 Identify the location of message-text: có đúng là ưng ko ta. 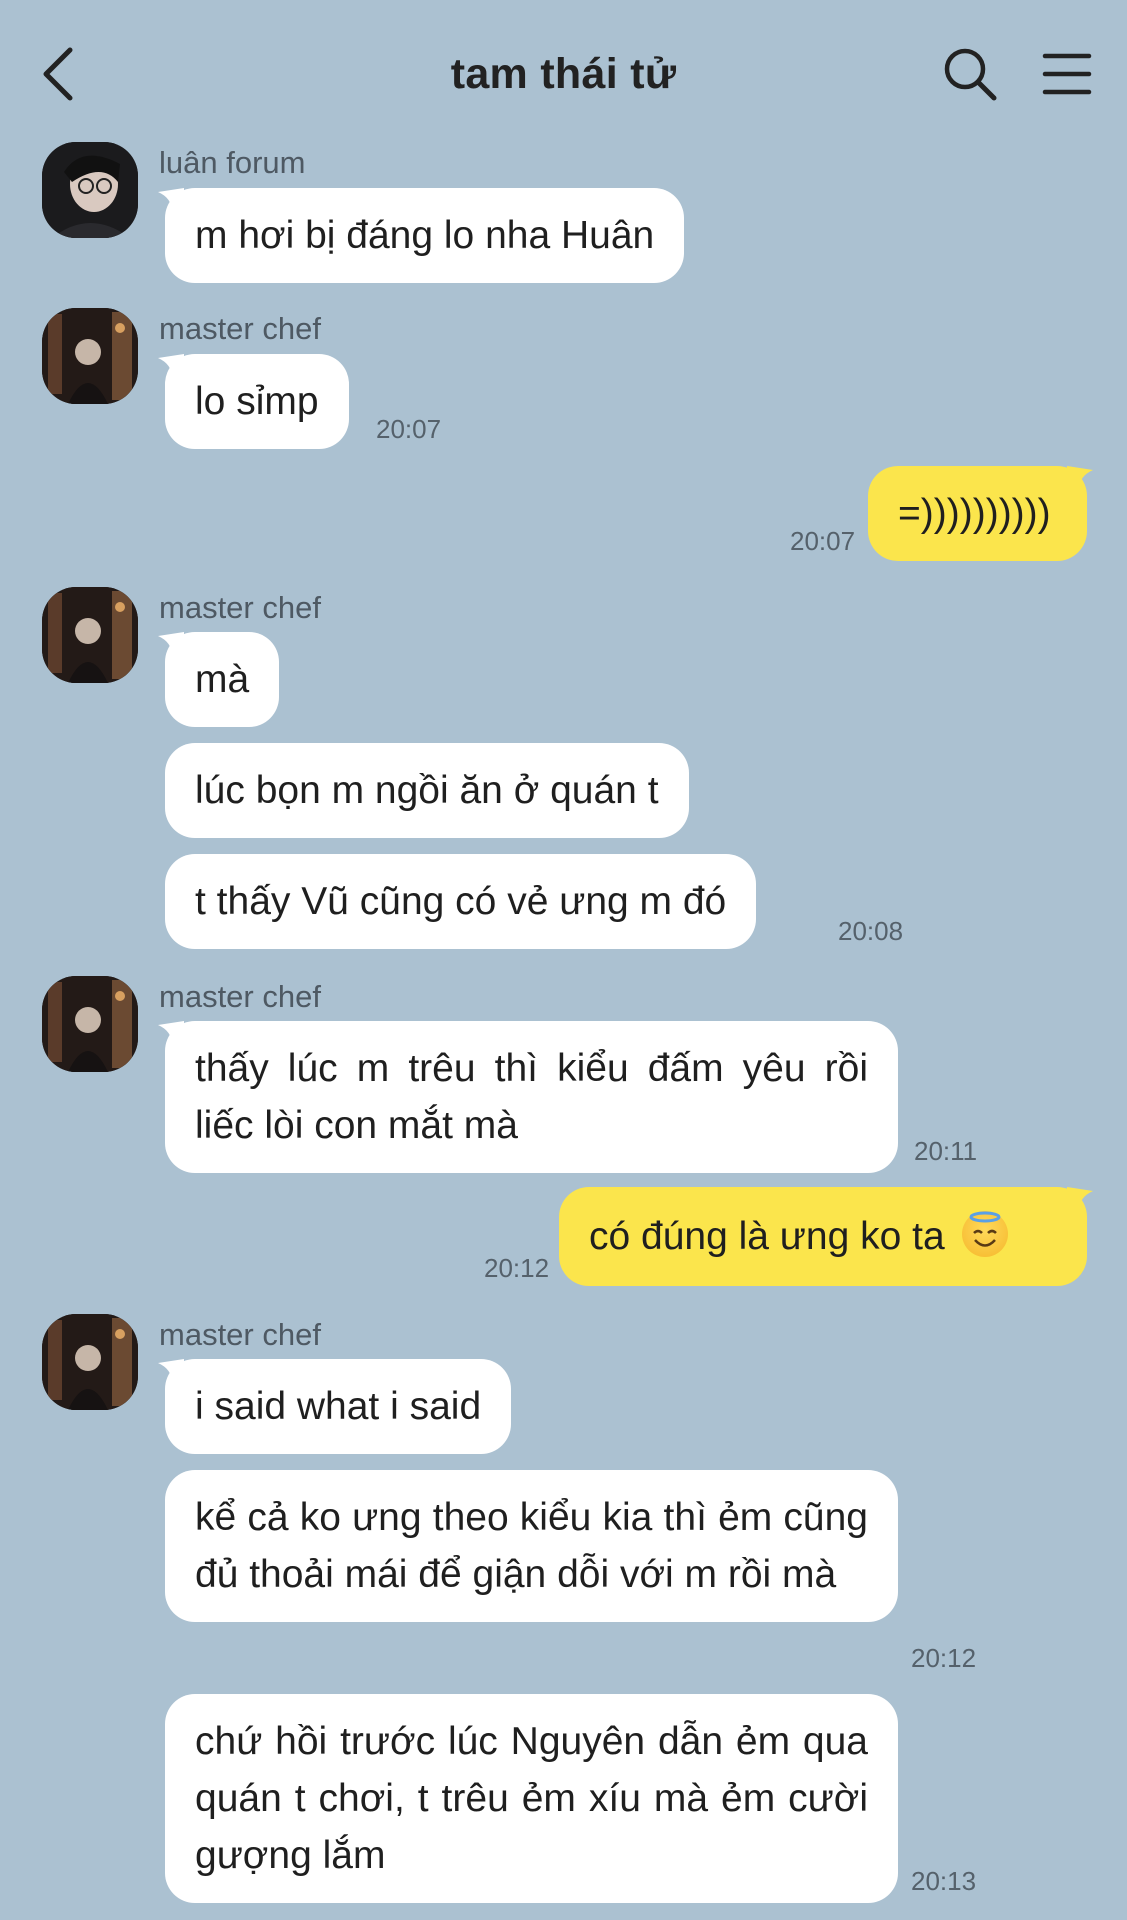
(767, 1236).